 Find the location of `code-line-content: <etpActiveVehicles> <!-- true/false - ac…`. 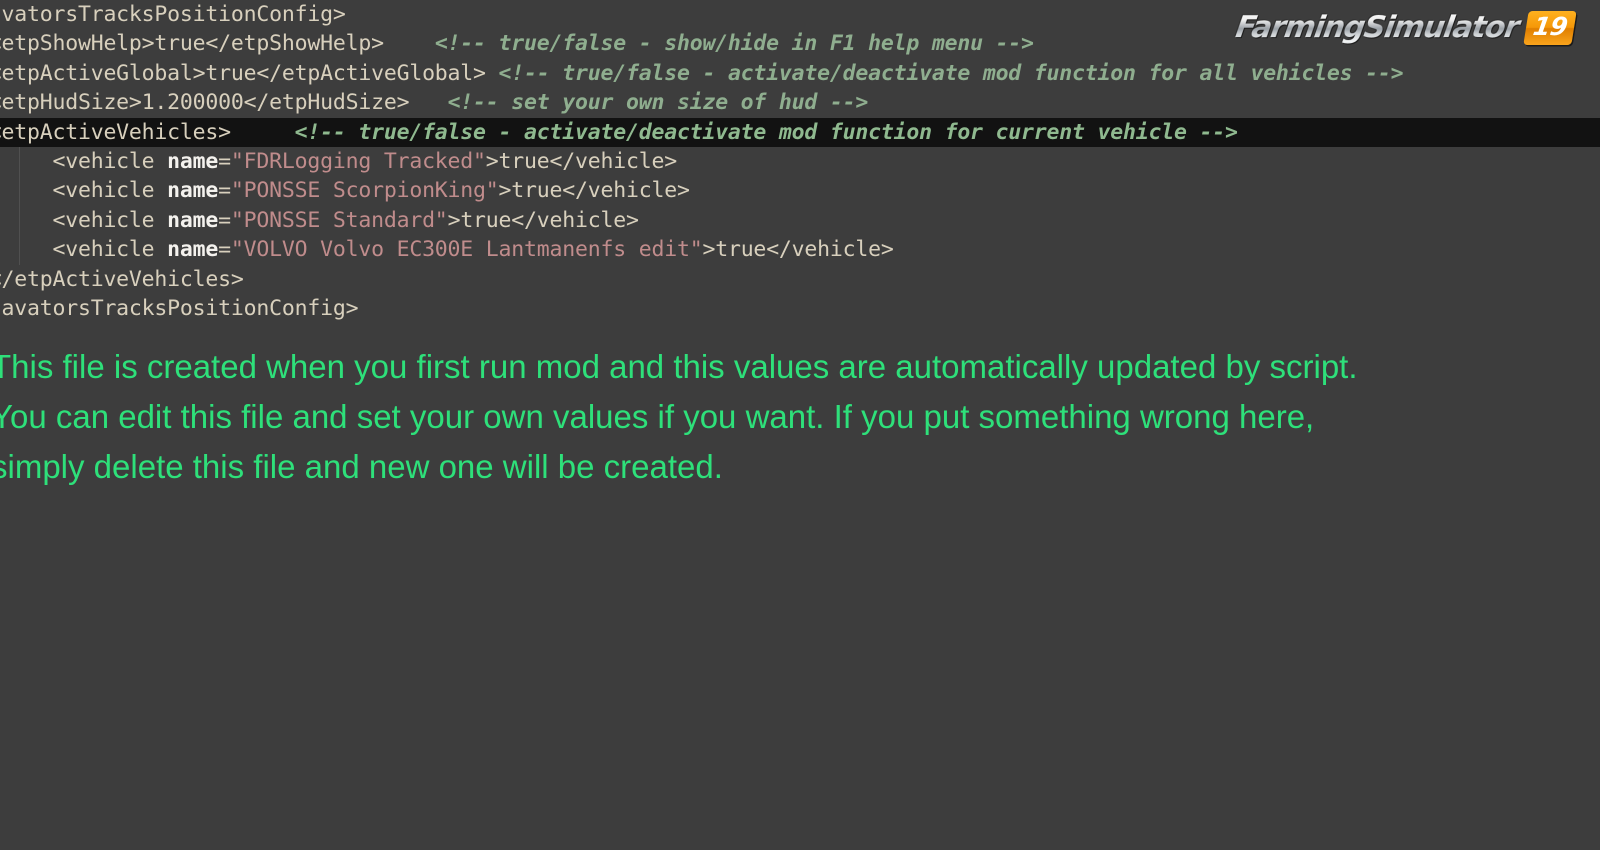

code-line-content: <etpActiveVehicles> <!-- true/false - ac… is located at coordinates (800, 132).